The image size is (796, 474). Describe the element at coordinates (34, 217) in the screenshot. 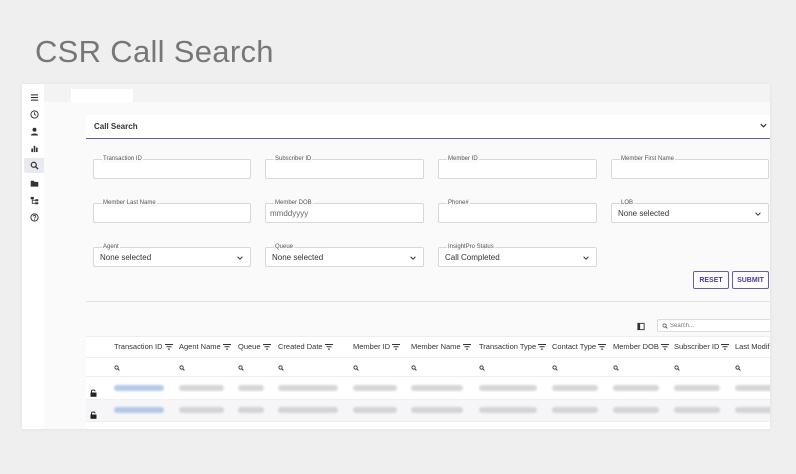

I see `help-icon` at that location.